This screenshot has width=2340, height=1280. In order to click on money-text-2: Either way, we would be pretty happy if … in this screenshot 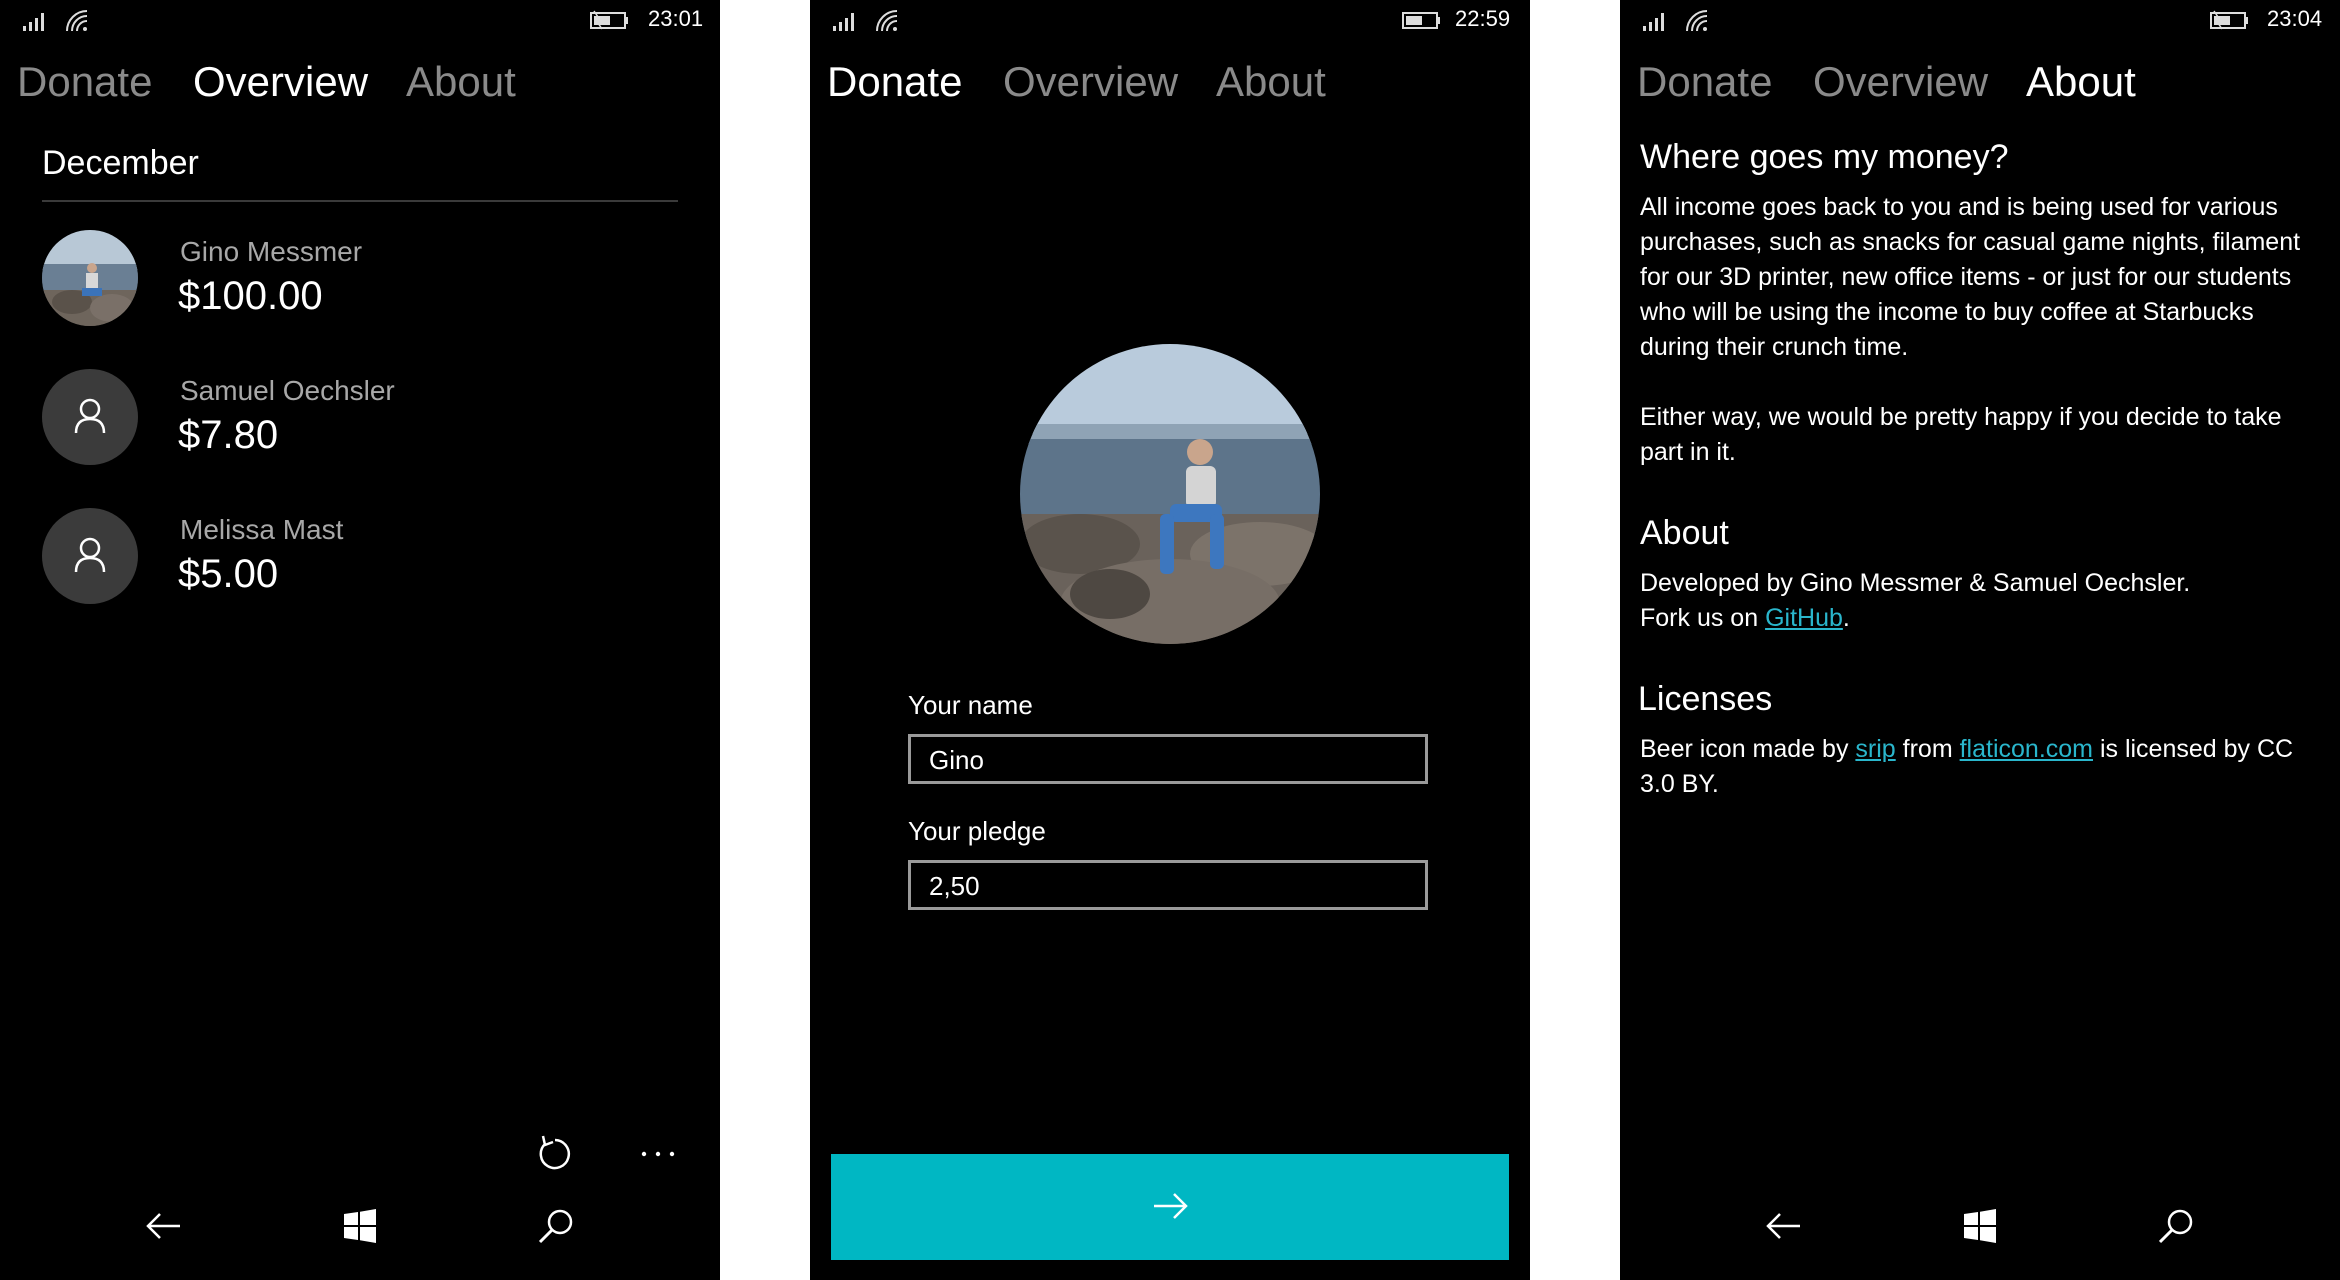, I will do `click(1961, 434)`.